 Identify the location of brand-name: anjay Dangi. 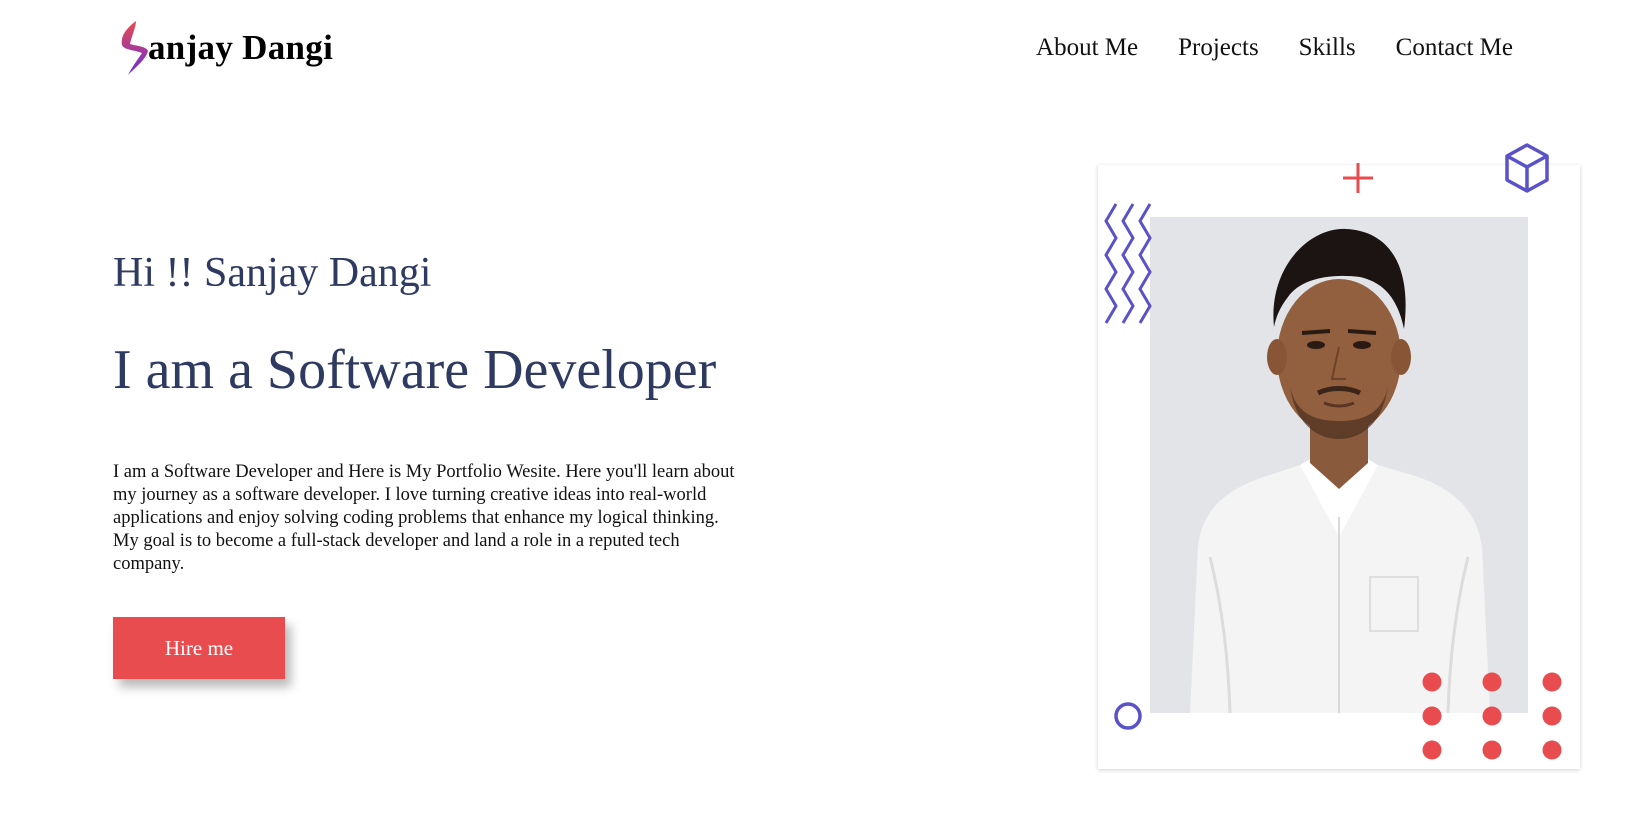
(241, 47).